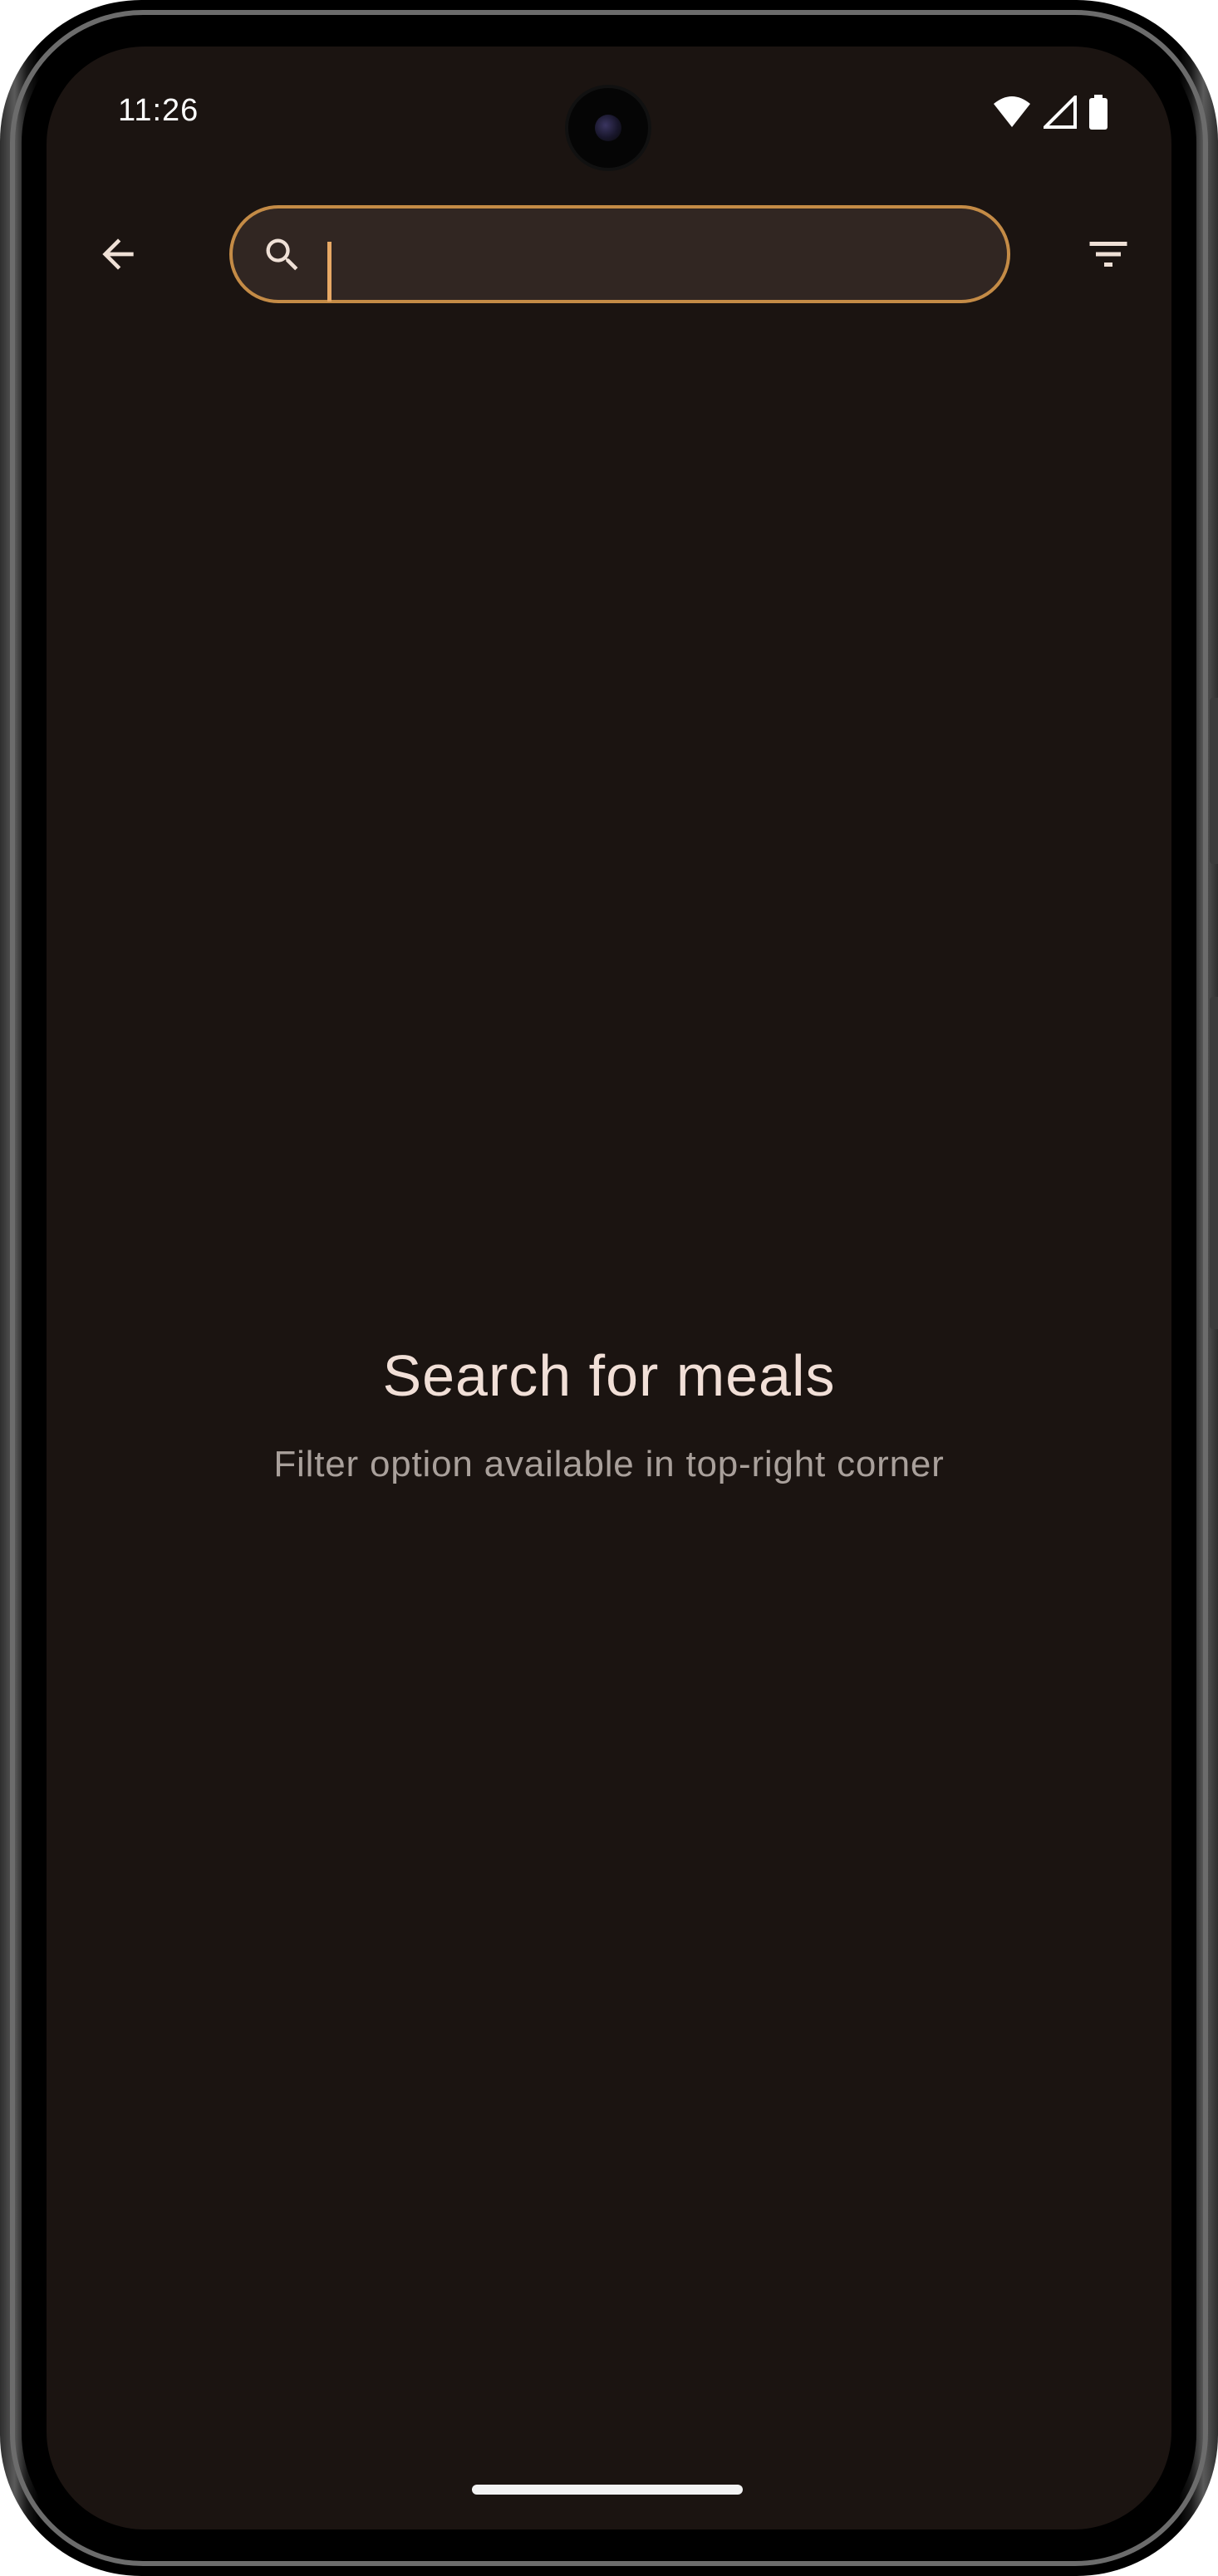  I want to click on volume-button, so click(1214, 1163).